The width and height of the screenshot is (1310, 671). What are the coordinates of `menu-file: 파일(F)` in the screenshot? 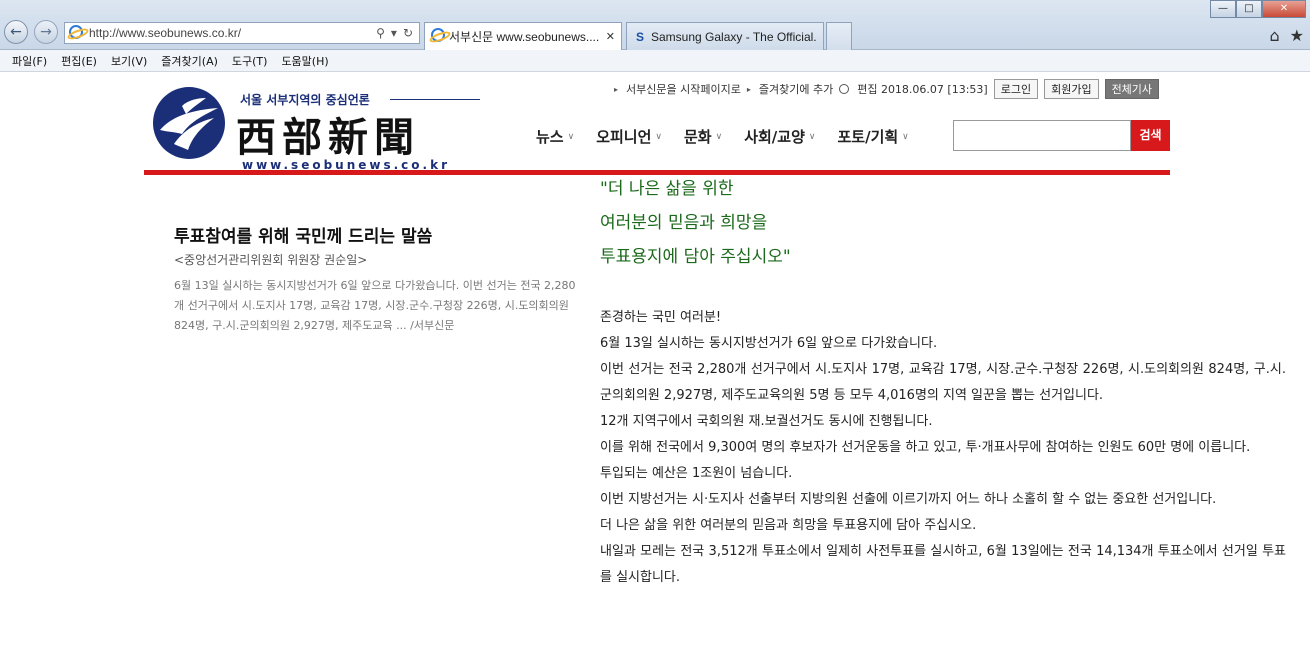 It's located at (29, 61).